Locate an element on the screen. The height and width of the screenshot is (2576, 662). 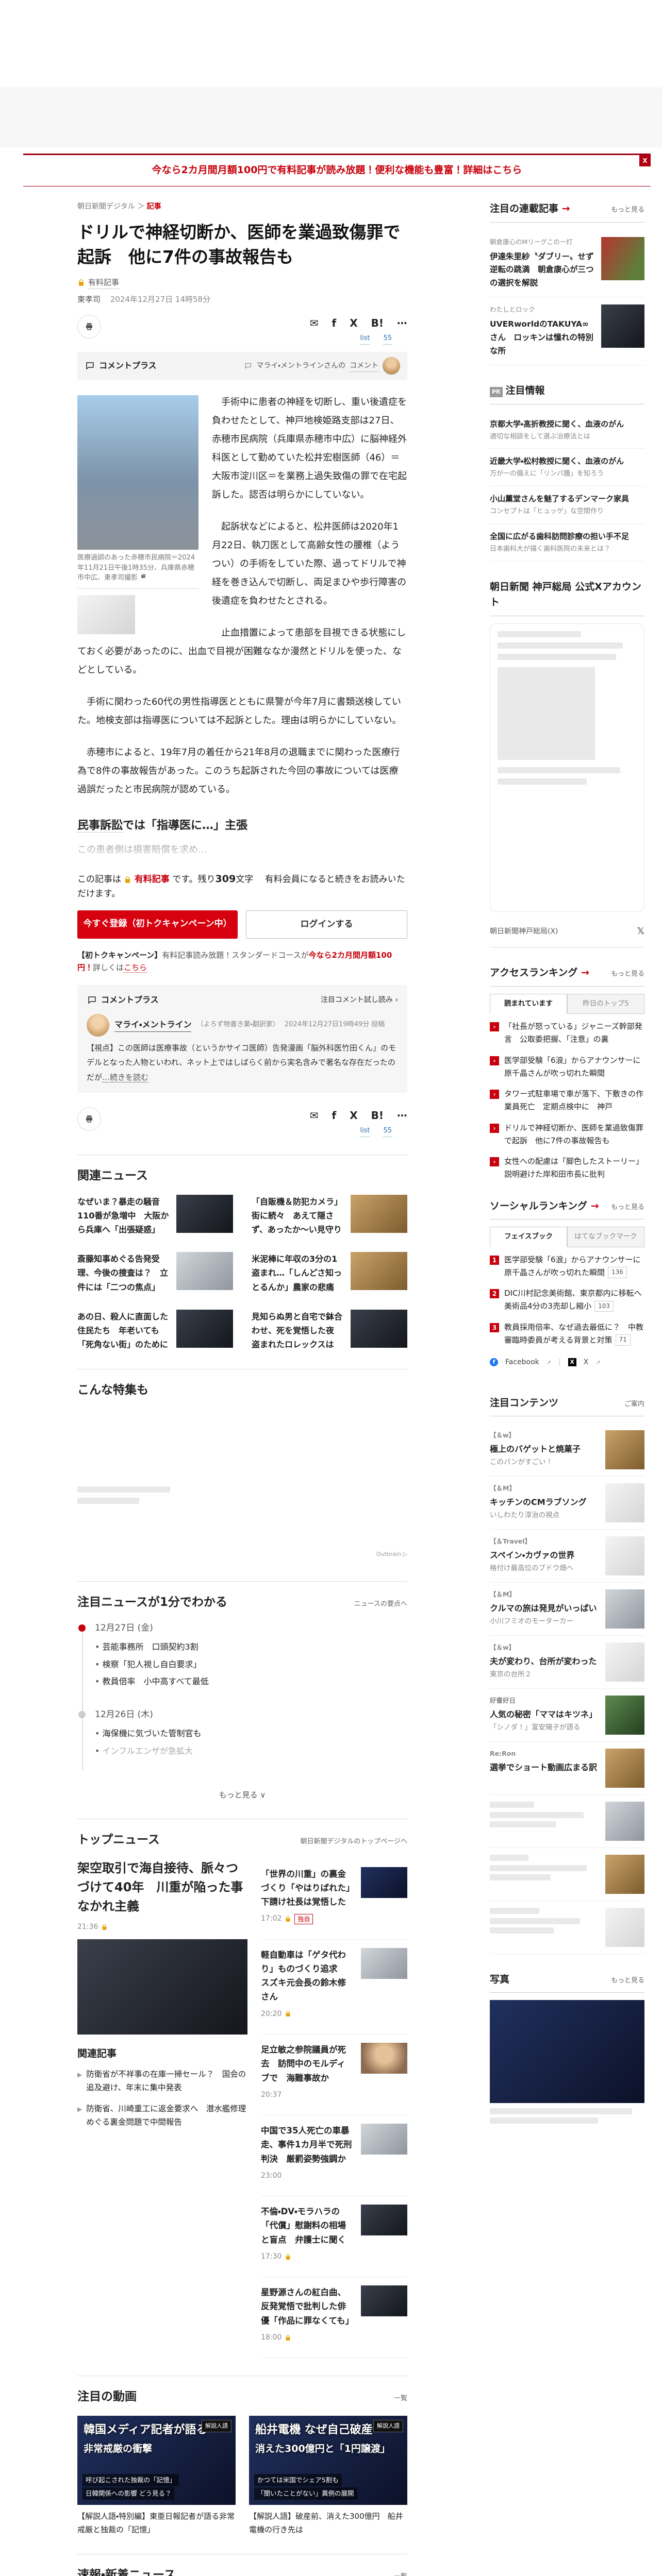
related-item: 斎藤知事めぐる告発受理、今後の捜査は？ 立件には「二つの焦点」 is located at coordinates (155, 1273).